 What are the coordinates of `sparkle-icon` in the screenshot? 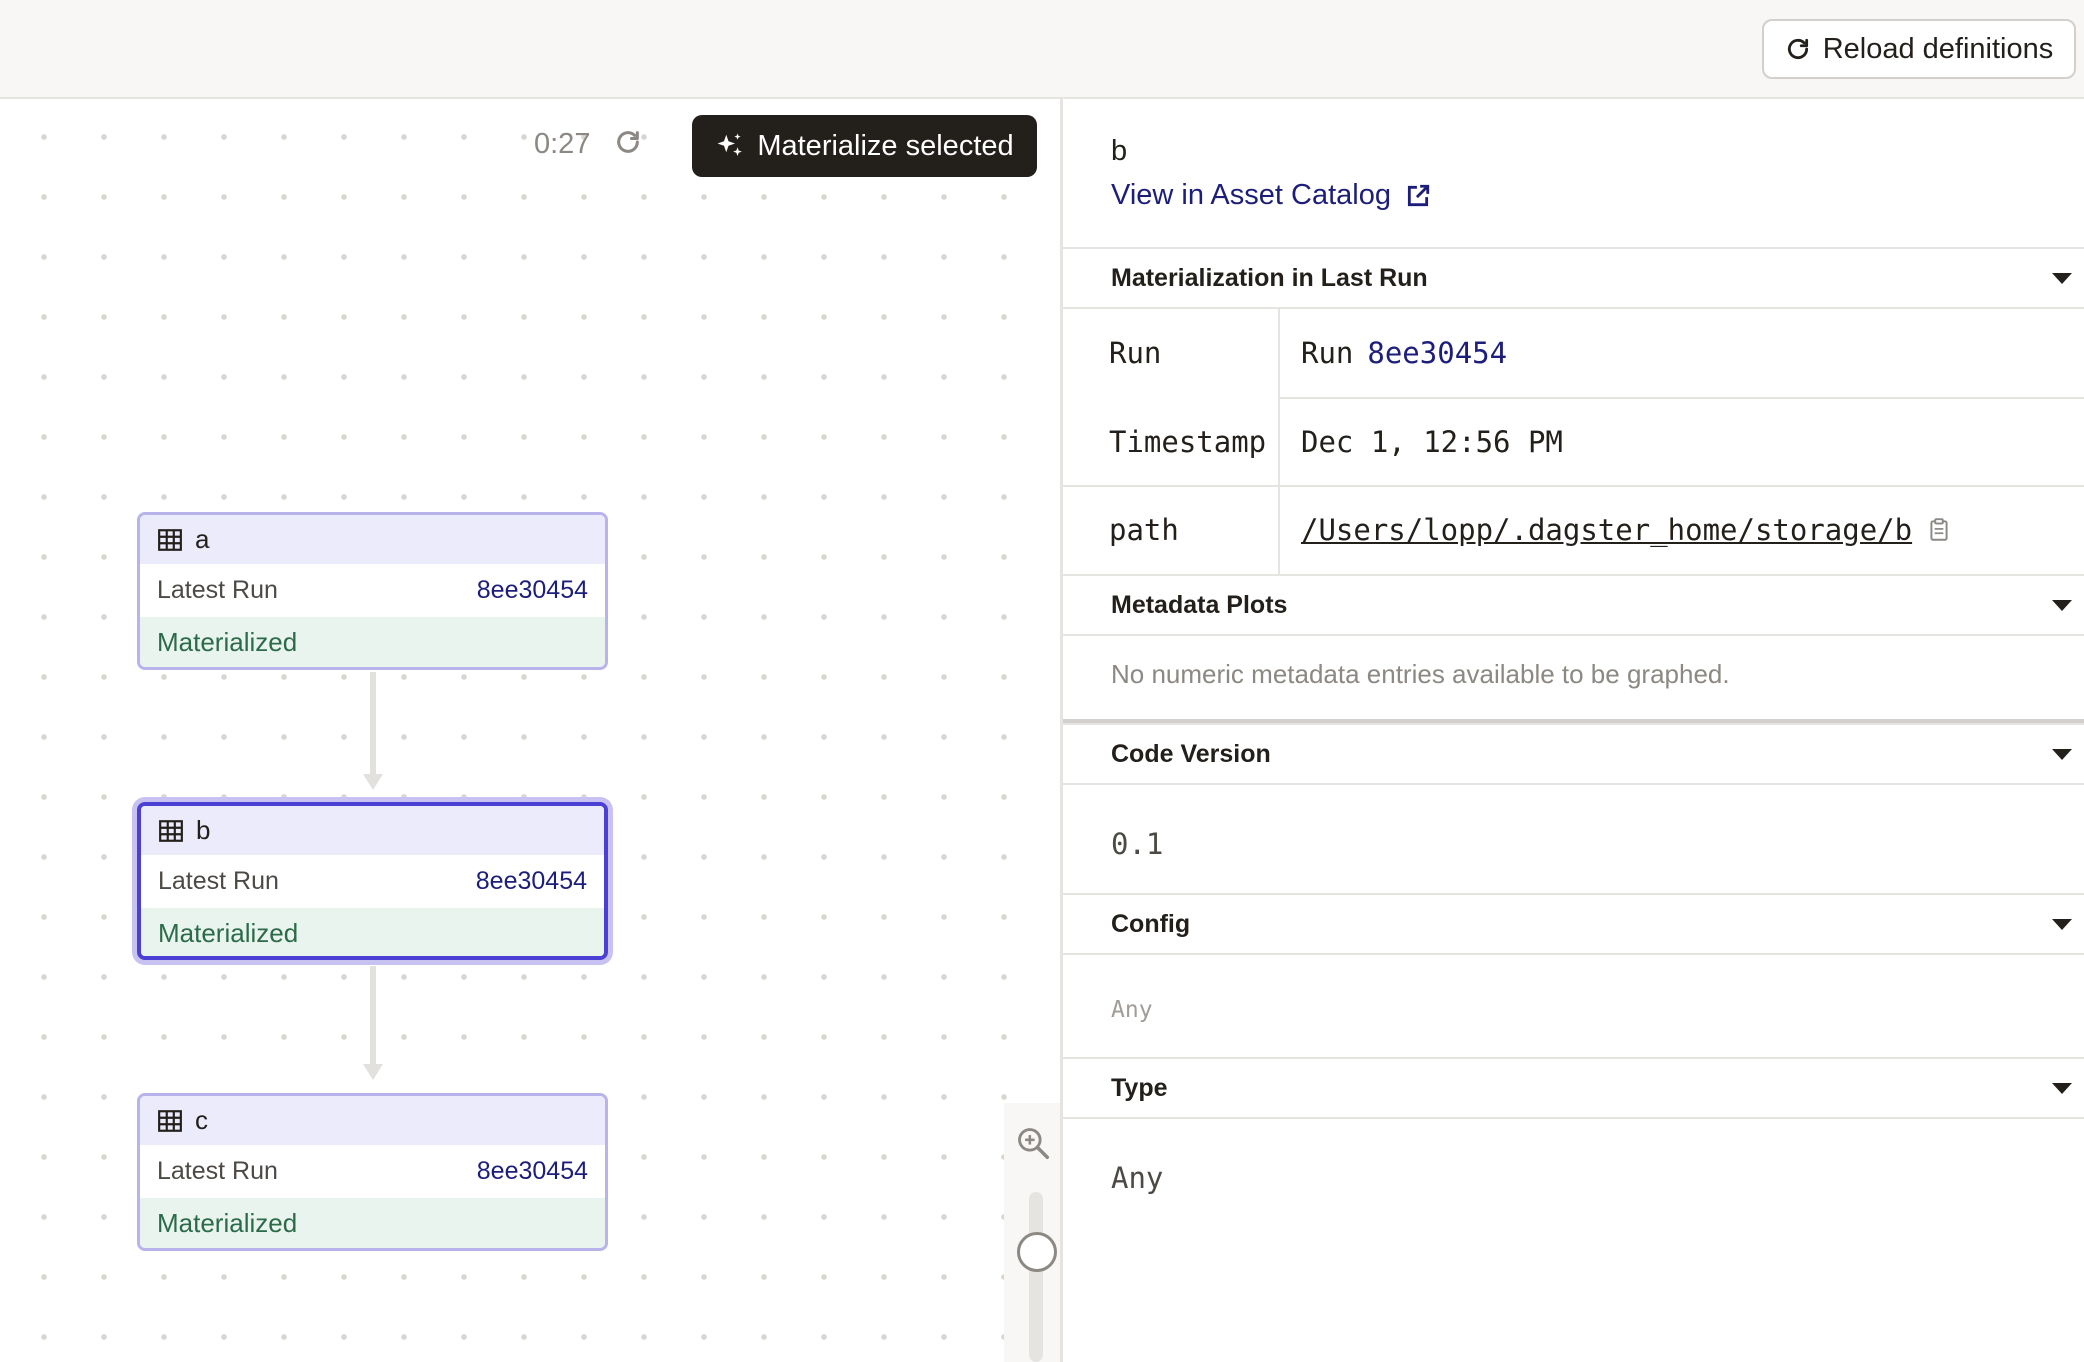 It's located at (730, 144).